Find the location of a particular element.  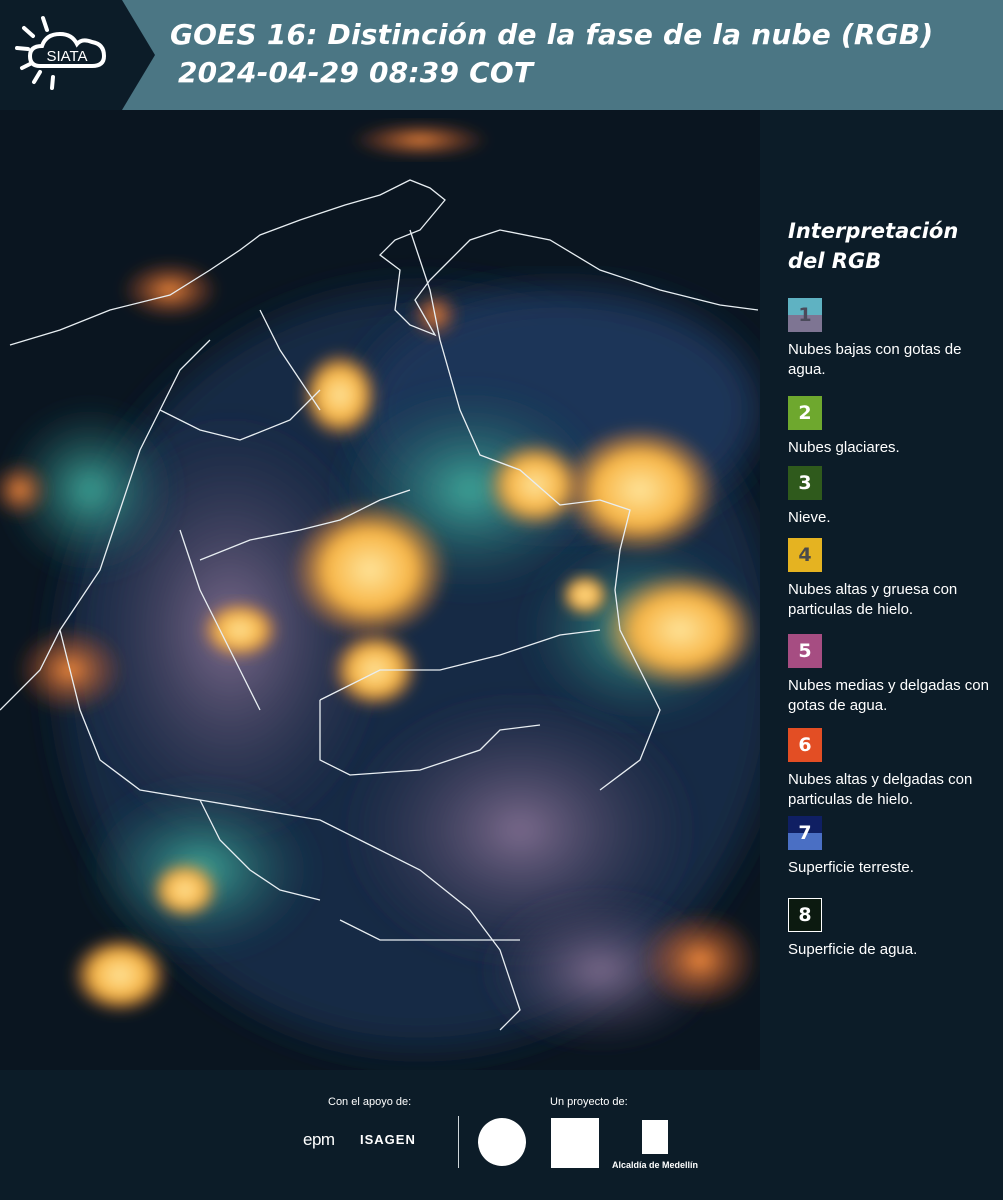

siata-logo: SIATA is located at coordinates (77, 55).